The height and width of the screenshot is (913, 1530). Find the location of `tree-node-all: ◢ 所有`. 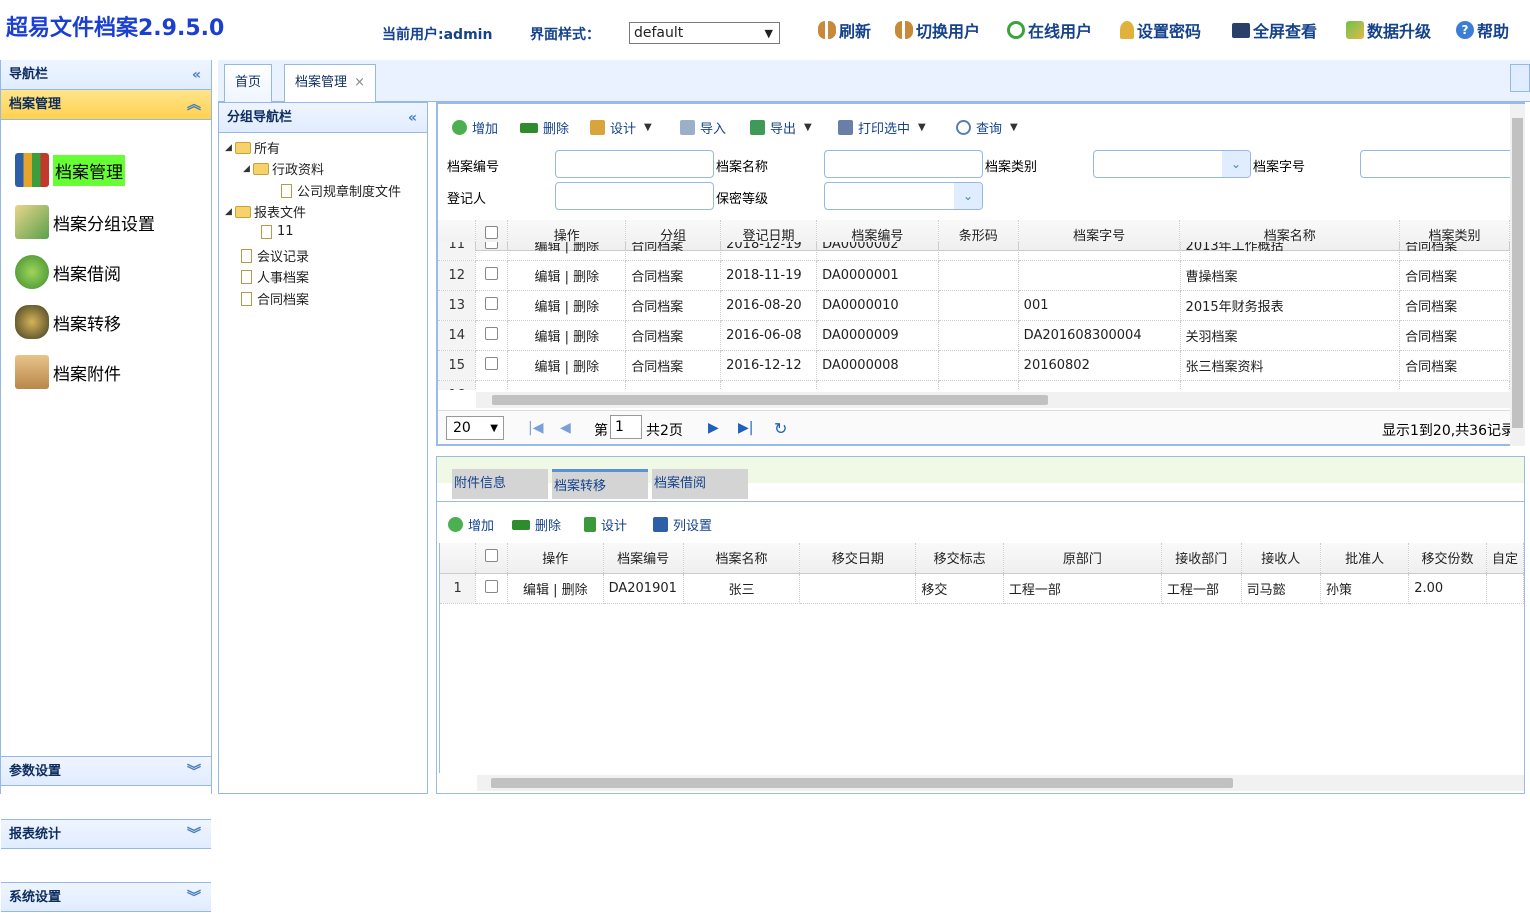

tree-node-all: ◢ 所有 is located at coordinates (252, 147).